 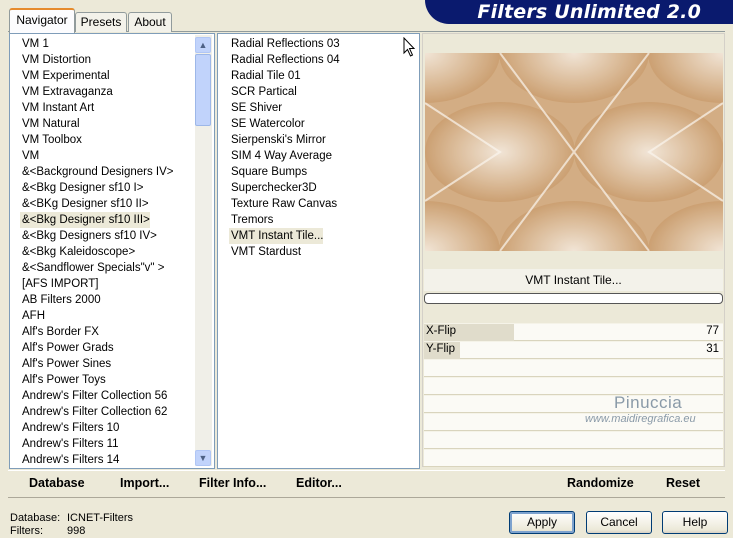 I want to click on scroll-down-button: ▼, so click(x=203, y=458).